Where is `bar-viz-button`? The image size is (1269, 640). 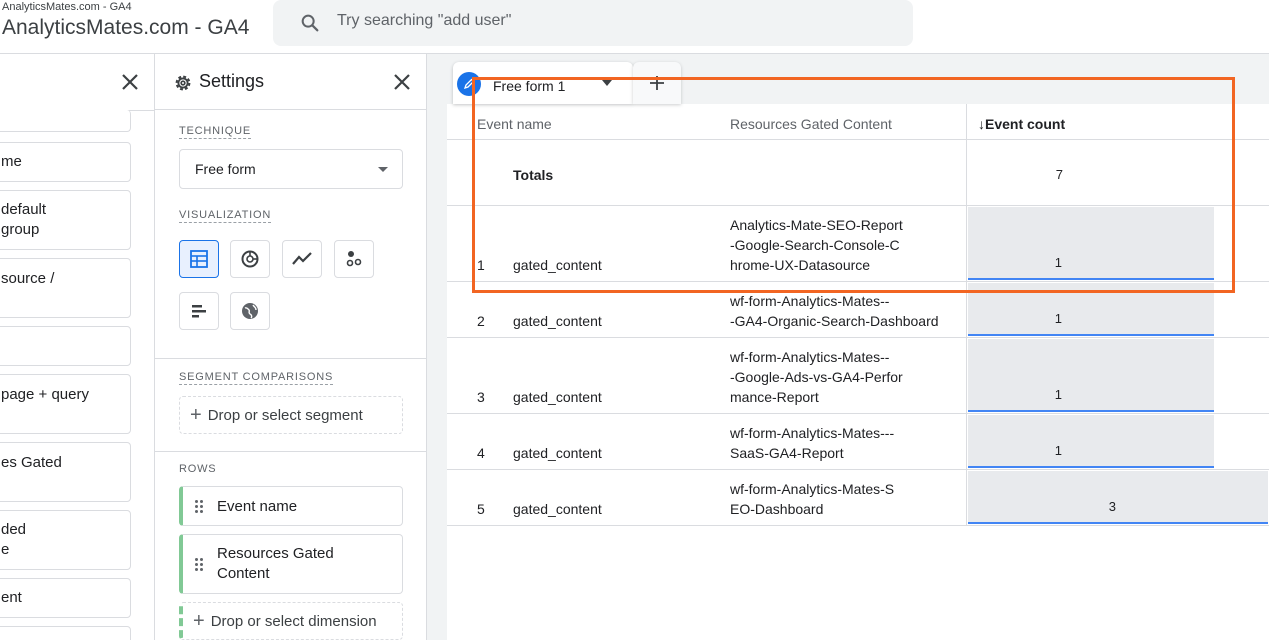 bar-viz-button is located at coordinates (199, 311).